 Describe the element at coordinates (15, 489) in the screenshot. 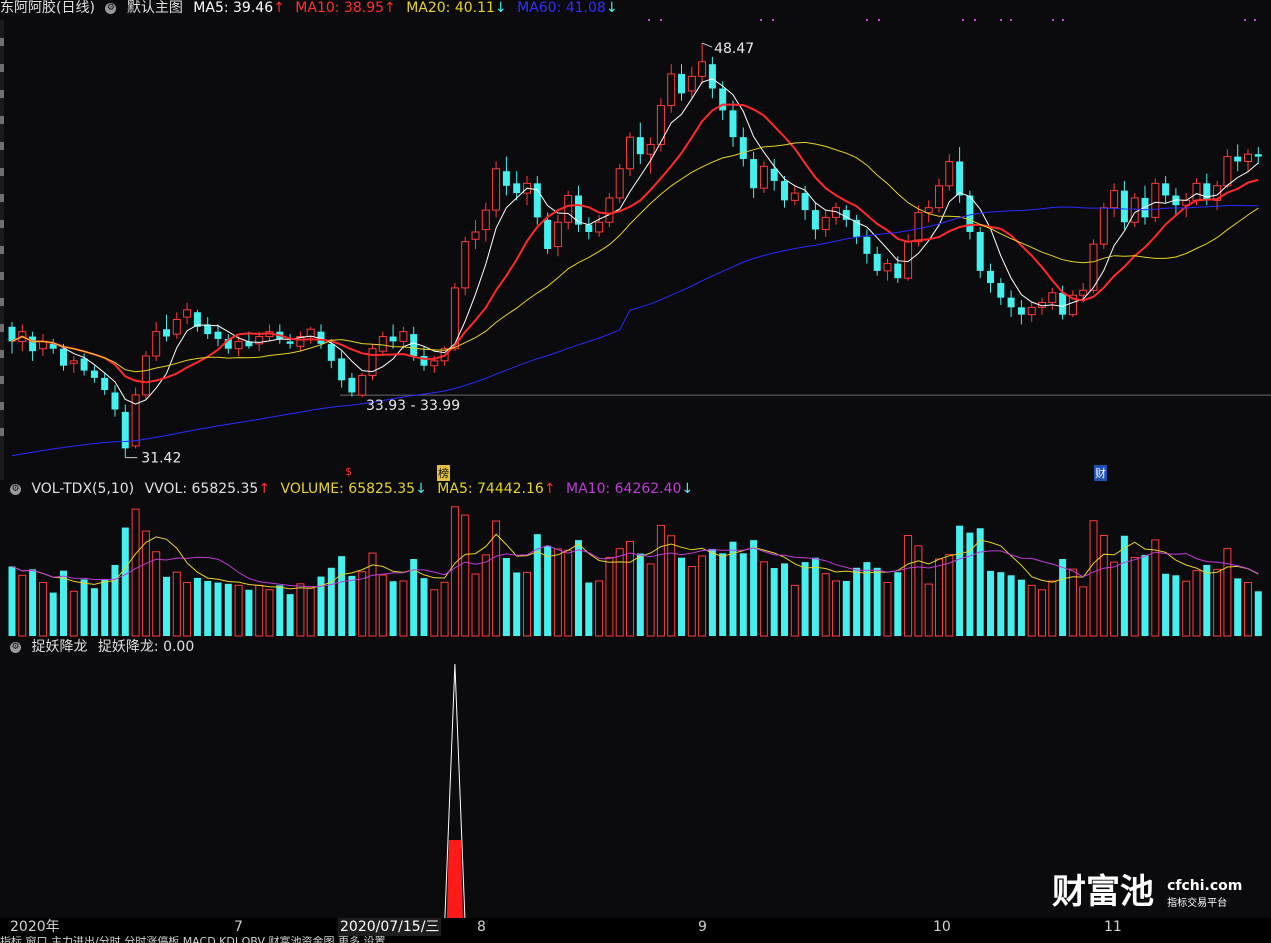

I see `volume-settings-gear-icon: ⚙` at that location.